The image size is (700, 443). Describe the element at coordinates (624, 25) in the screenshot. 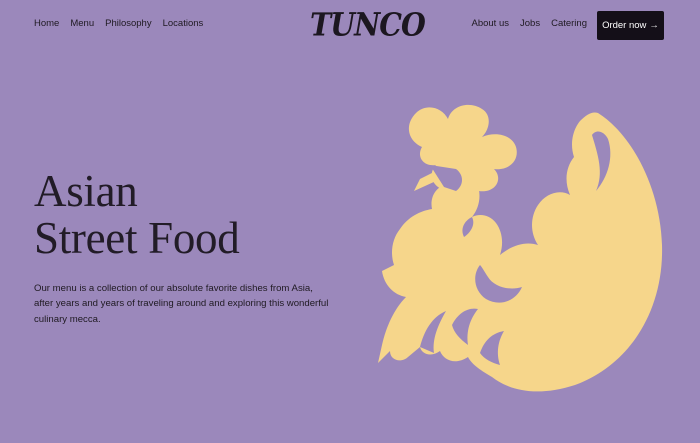

I see `order-now-label: Order now` at that location.